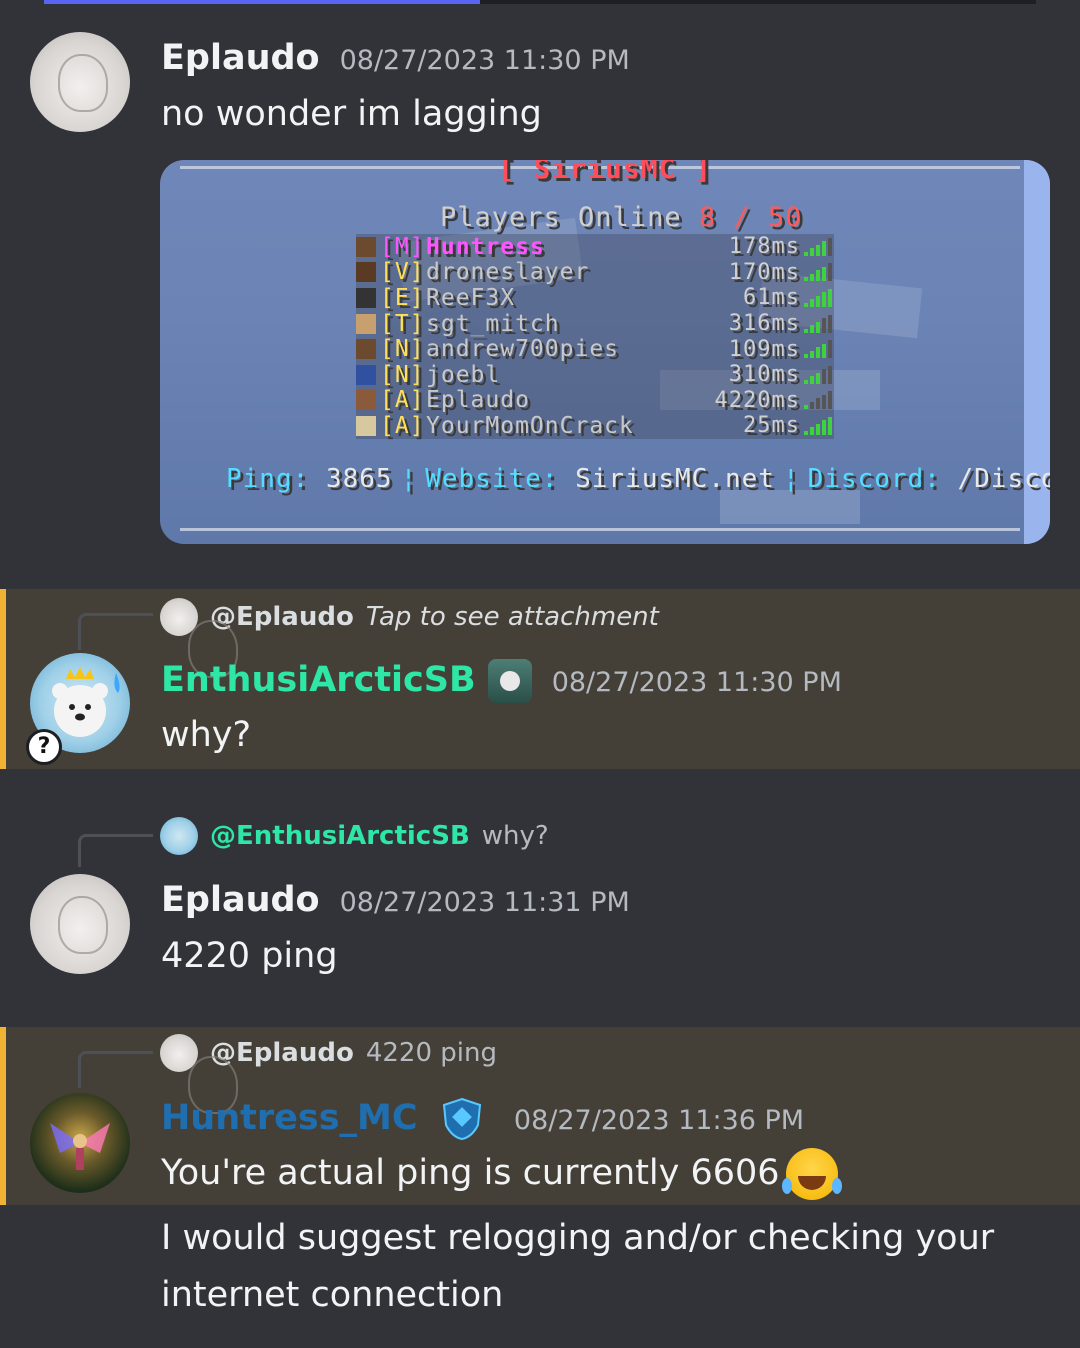 The image size is (1080, 1348). I want to click on reply-preview: @Eplaudo Tap to see attachment, so click(409, 637).